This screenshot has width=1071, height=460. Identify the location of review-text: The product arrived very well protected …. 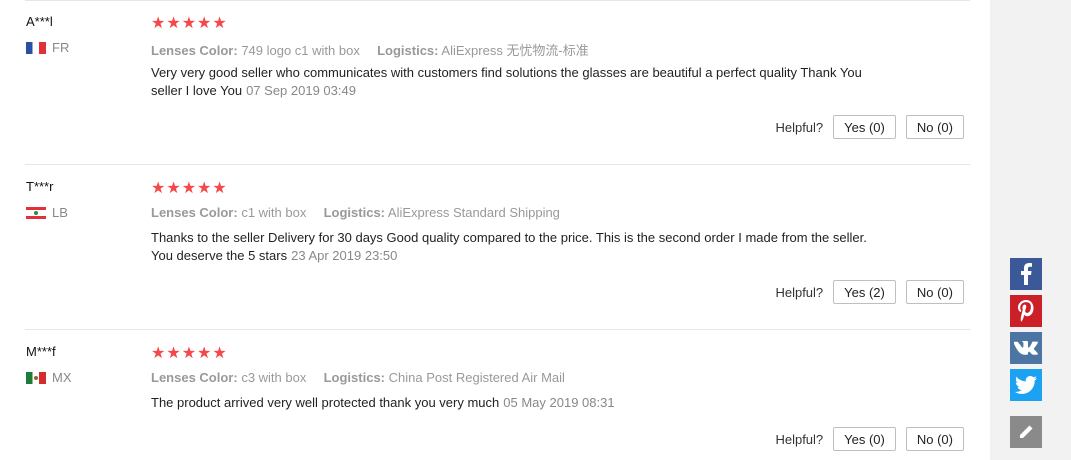
(511, 403).